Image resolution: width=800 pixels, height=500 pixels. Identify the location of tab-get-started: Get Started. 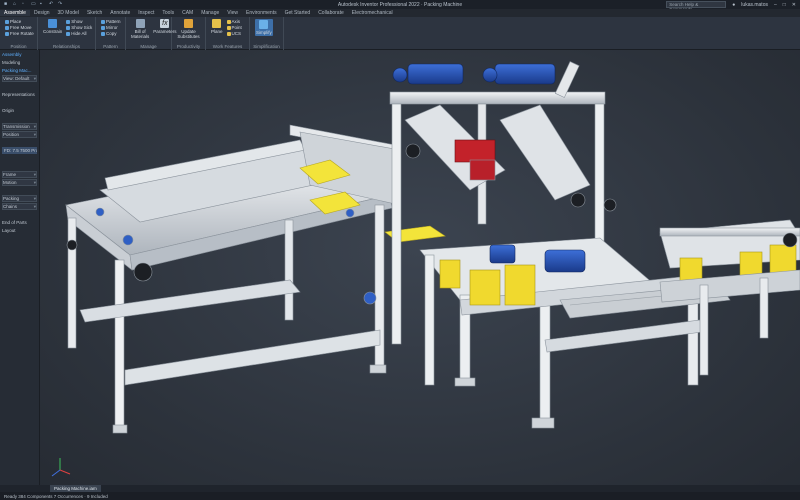
(298, 13).